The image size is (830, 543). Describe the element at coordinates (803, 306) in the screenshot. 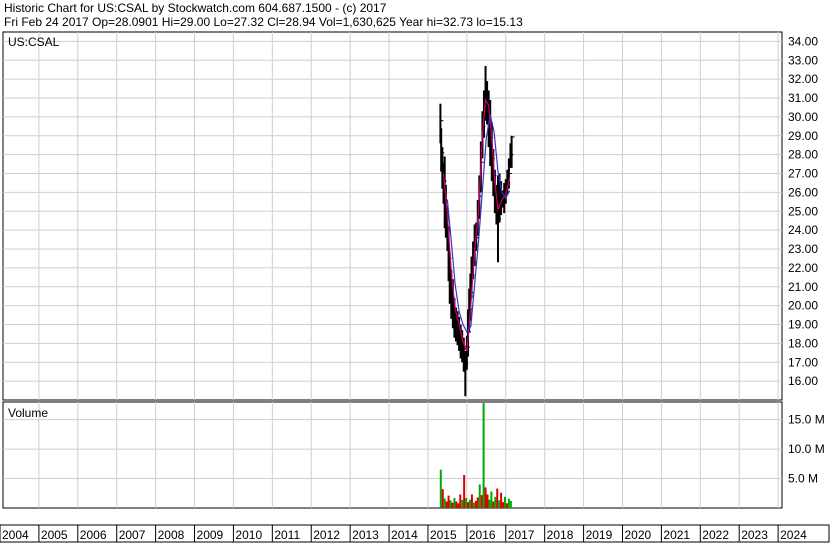

I see `price-tick-20.00: 20.00` at that location.